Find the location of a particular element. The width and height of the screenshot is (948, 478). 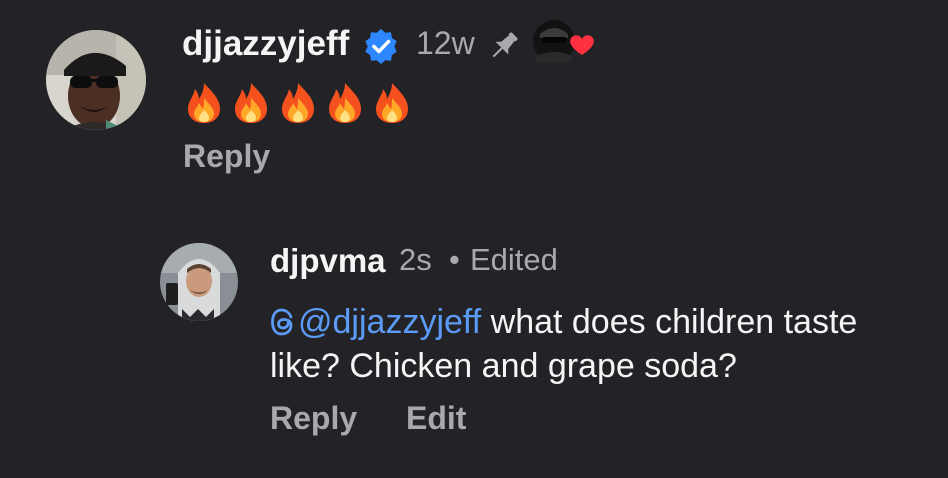

mention-handle: @djjazzyjeff is located at coordinates (389, 322).